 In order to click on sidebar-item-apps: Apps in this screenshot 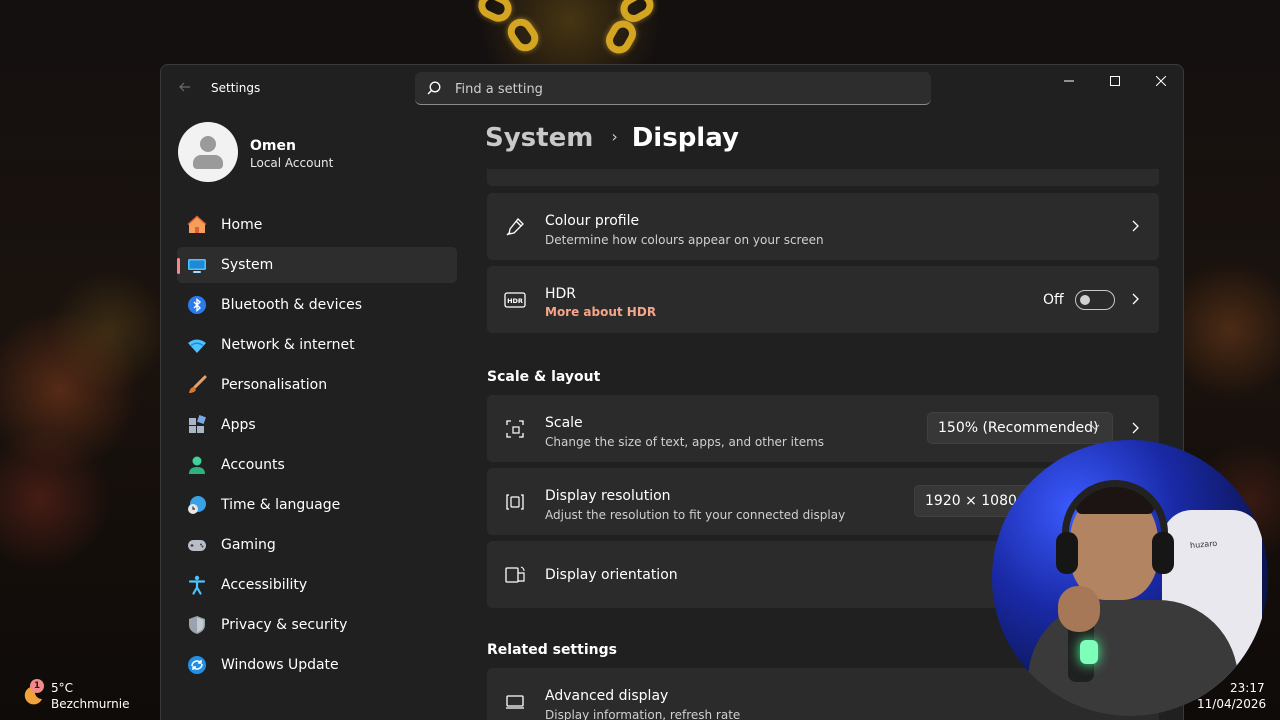, I will do `click(317, 425)`.